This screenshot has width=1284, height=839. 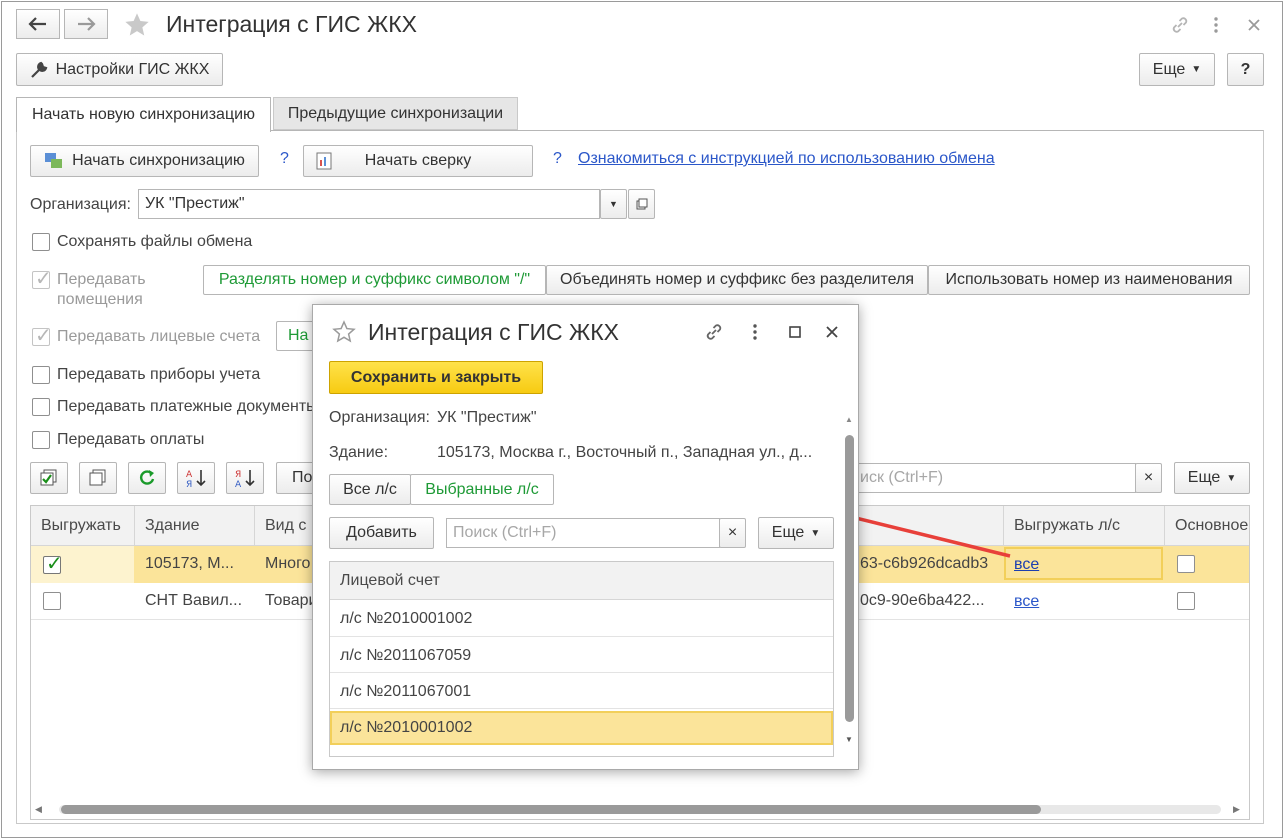 I want to click on popup-building-label: Здание:, so click(x=359, y=452).